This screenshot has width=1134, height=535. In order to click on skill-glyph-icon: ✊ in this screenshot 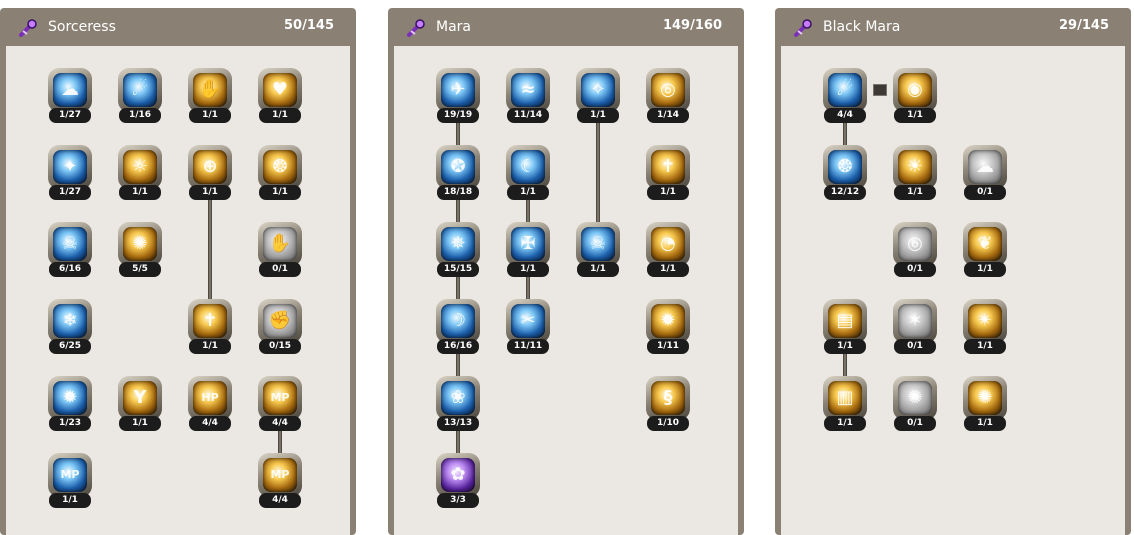, I will do `click(280, 320)`.